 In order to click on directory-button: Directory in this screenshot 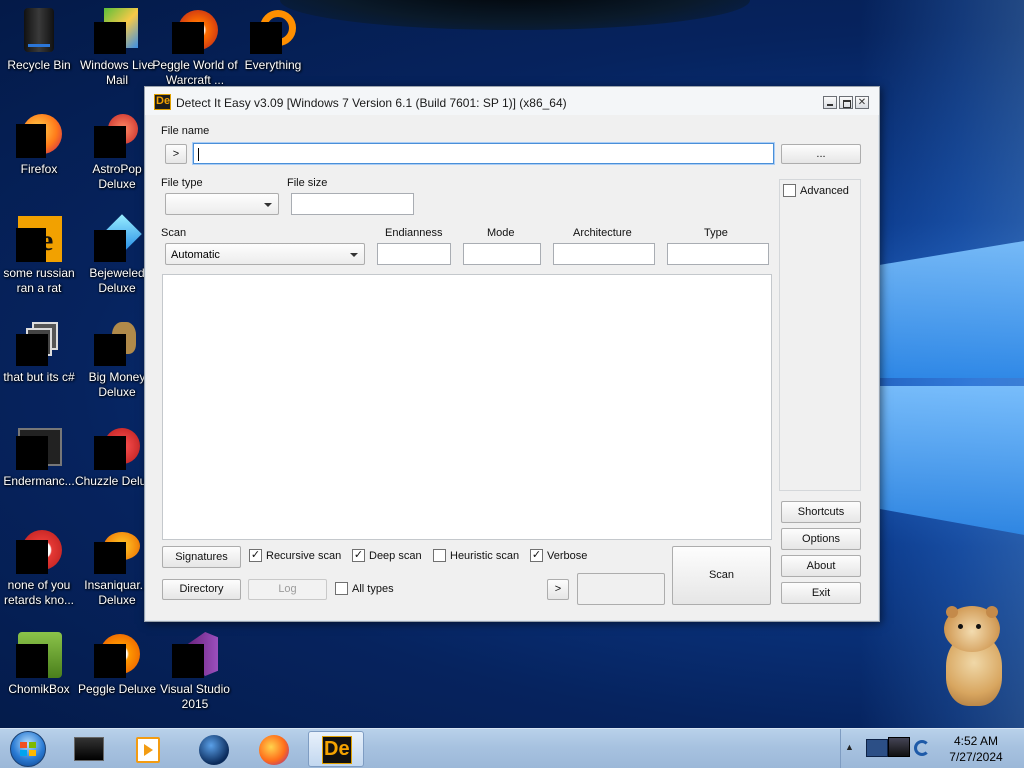, I will do `click(201, 589)`.